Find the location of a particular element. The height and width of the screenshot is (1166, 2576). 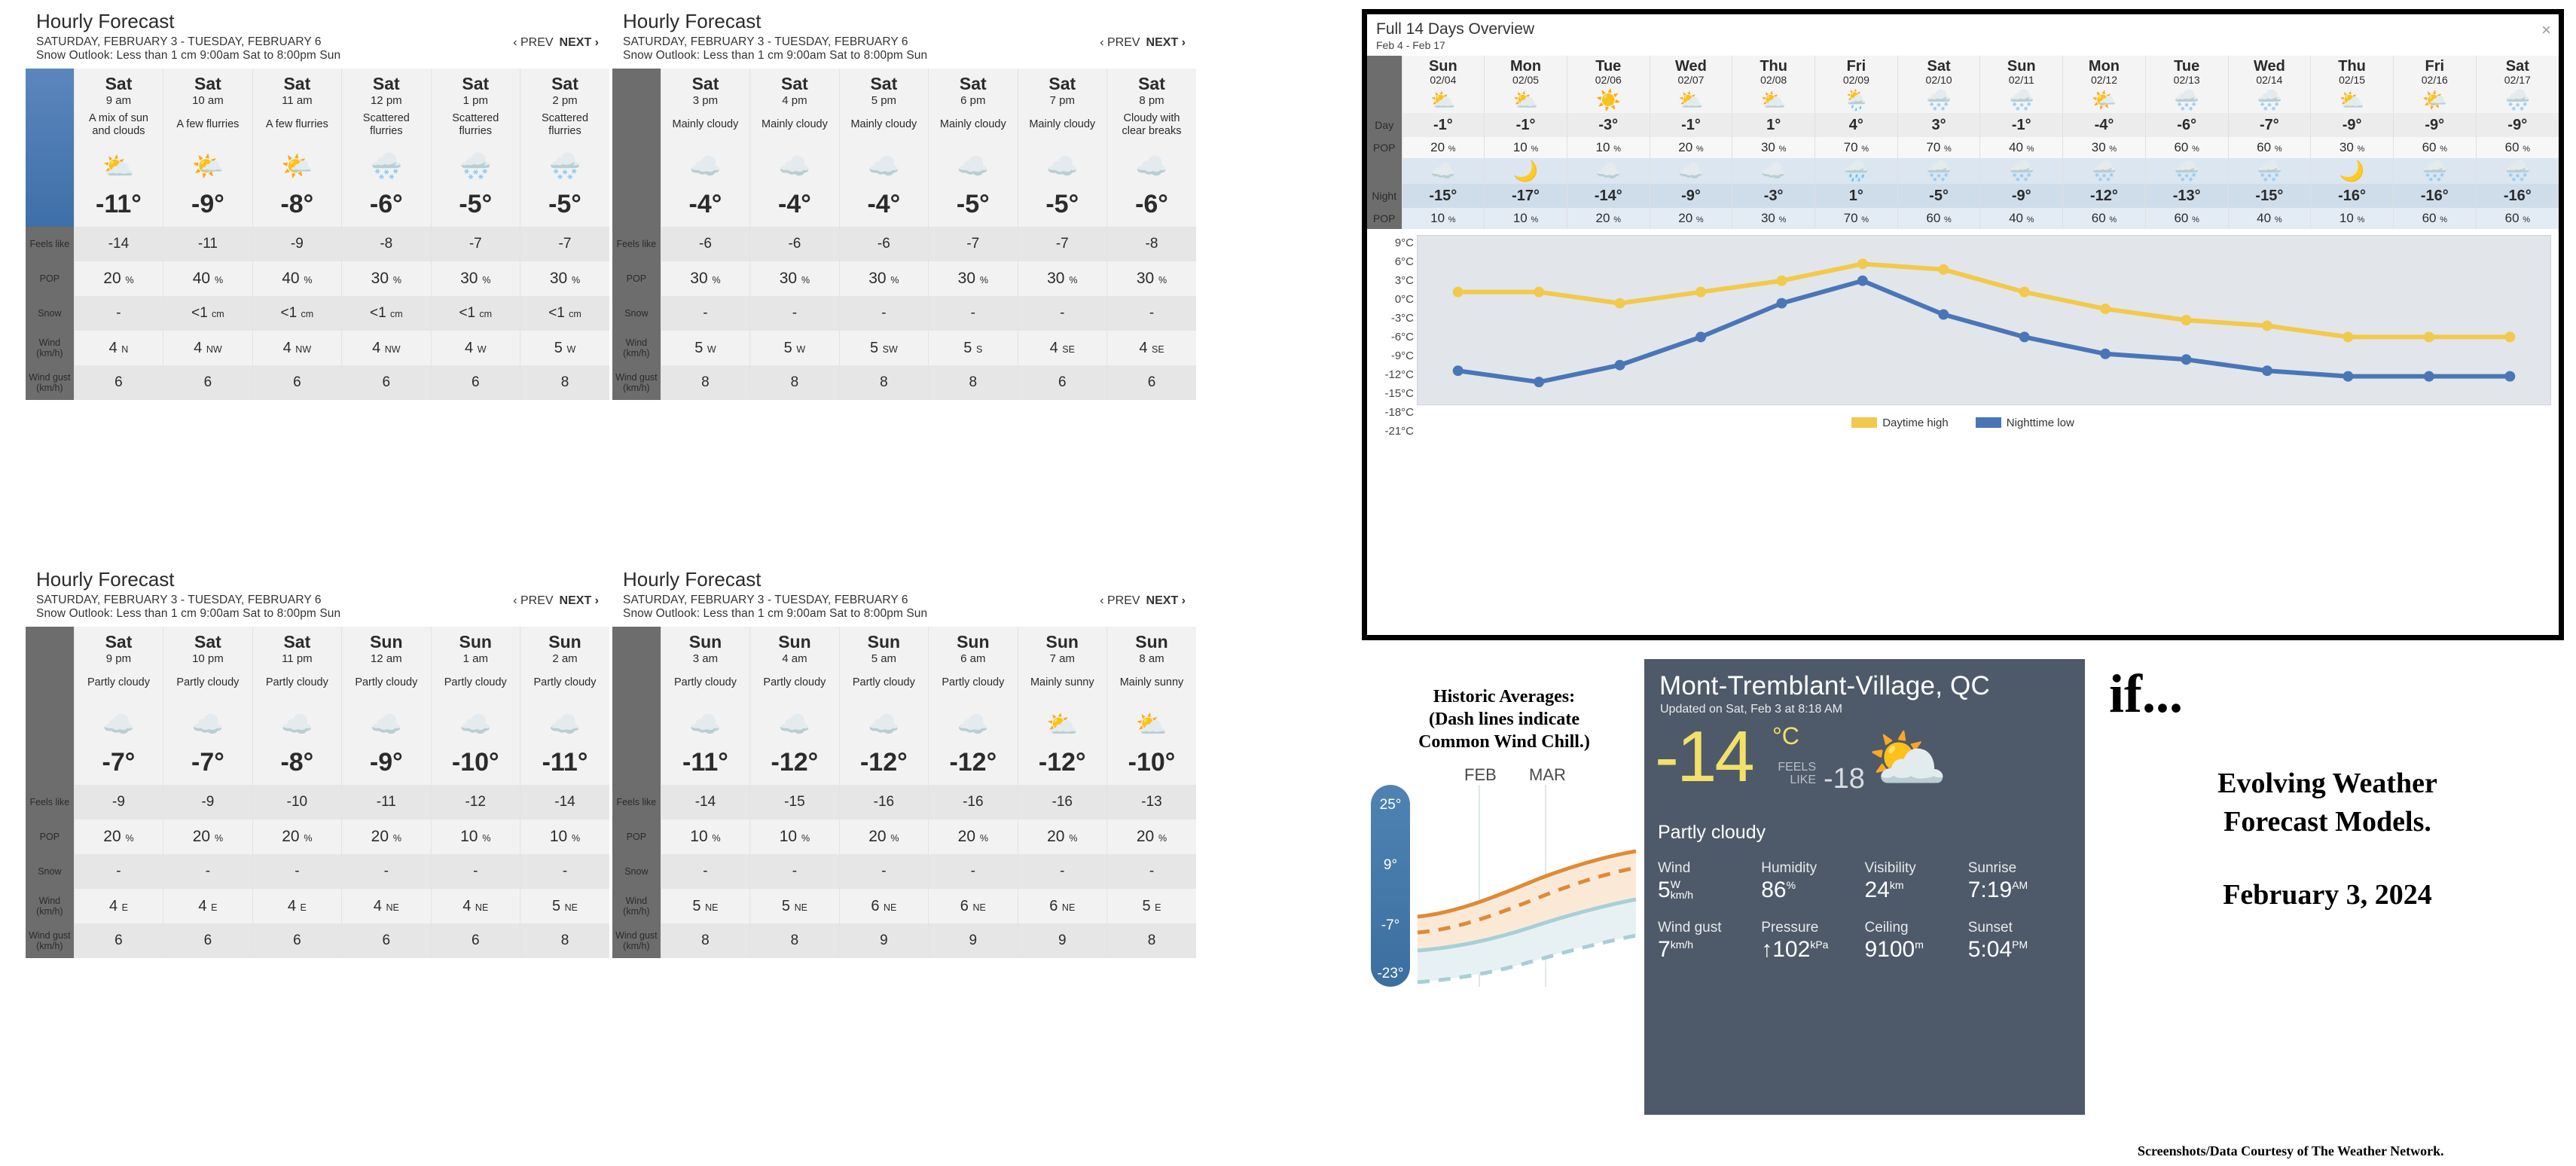

hour-column-head: Sat 4 pm is located at coordinates (795, 88).